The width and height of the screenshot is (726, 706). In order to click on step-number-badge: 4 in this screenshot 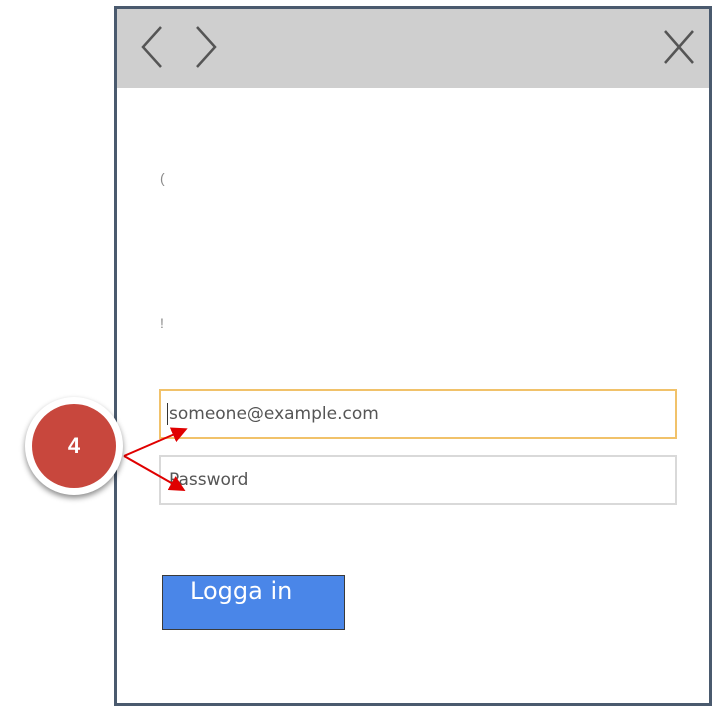, I will do `click(74, 446)`.